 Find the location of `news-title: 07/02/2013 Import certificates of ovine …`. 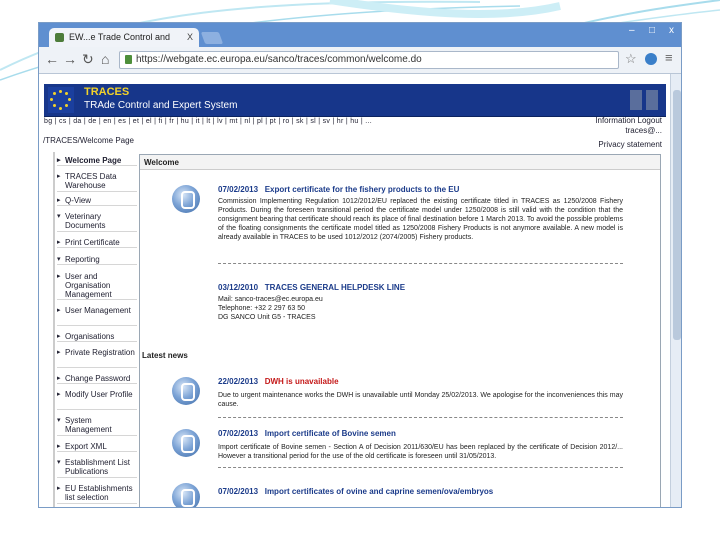

news-title: 07/02/2013 Import certificates of ovine … is located at coordinates (355, 491).